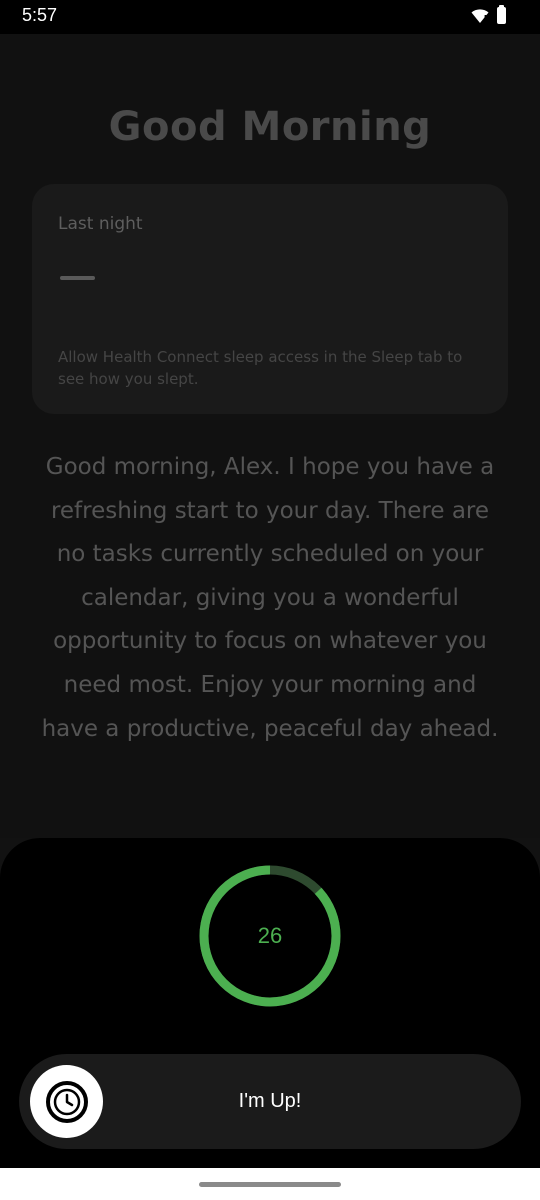 The height and width of the screenshot is (1200, 540). I want to click on status-time: 5:57, so click(40, 15).